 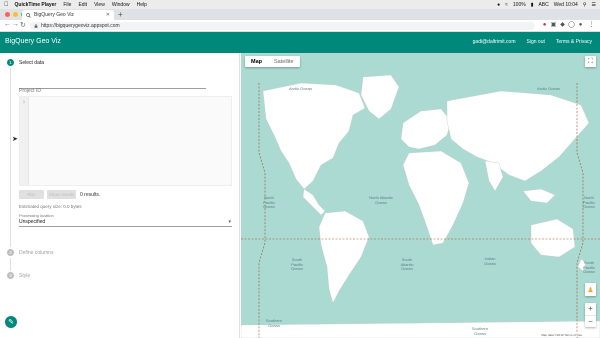 What do you see at coordinates (590, 321) in the screenshot?
I see `zoom-out-button: −` at bounding box center [590, 321].